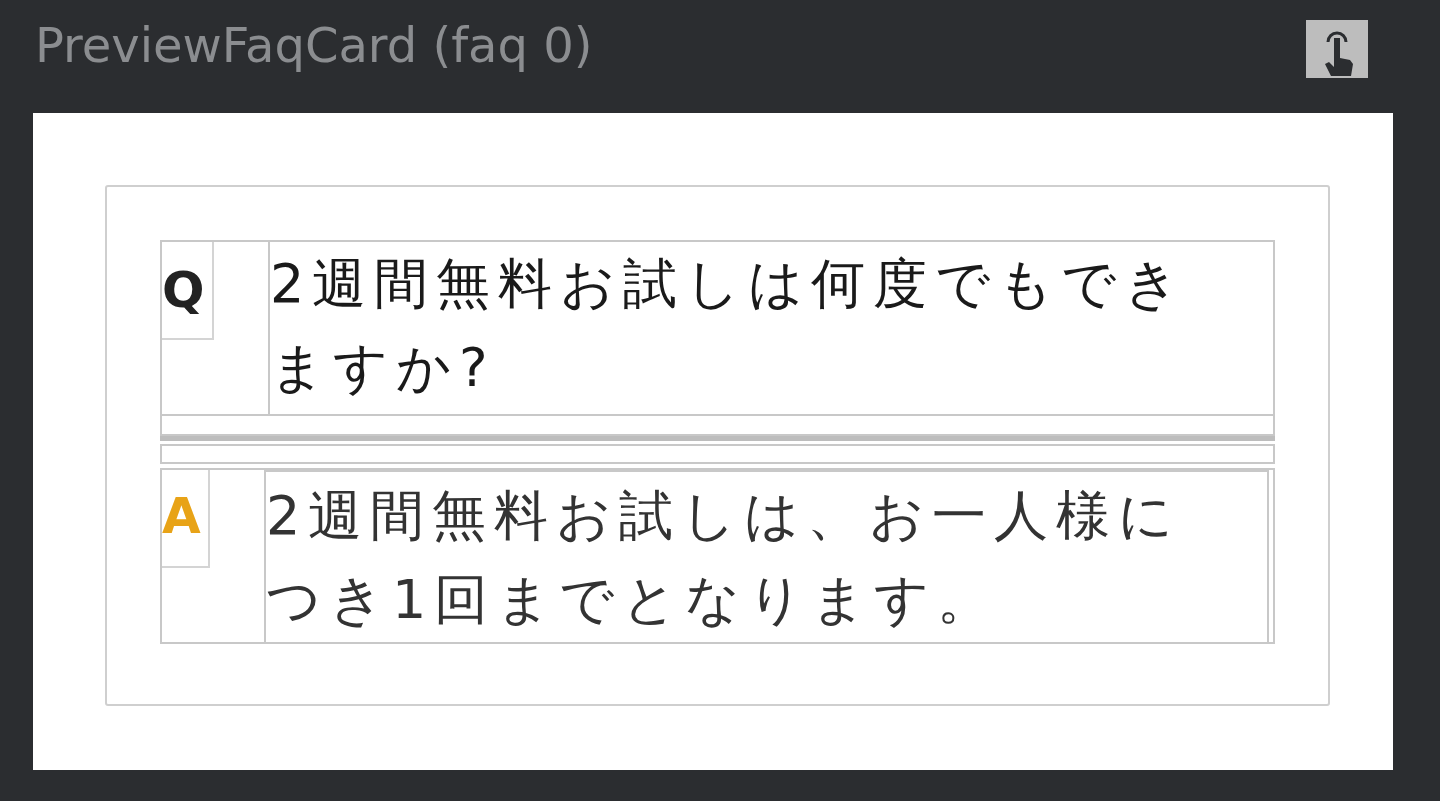 The width and height of the screenshot is (1440, 801). What do you see at coordinates (186, 519) in the screenshot?
I see `answer-label: A` at bounding box center [186, 519].